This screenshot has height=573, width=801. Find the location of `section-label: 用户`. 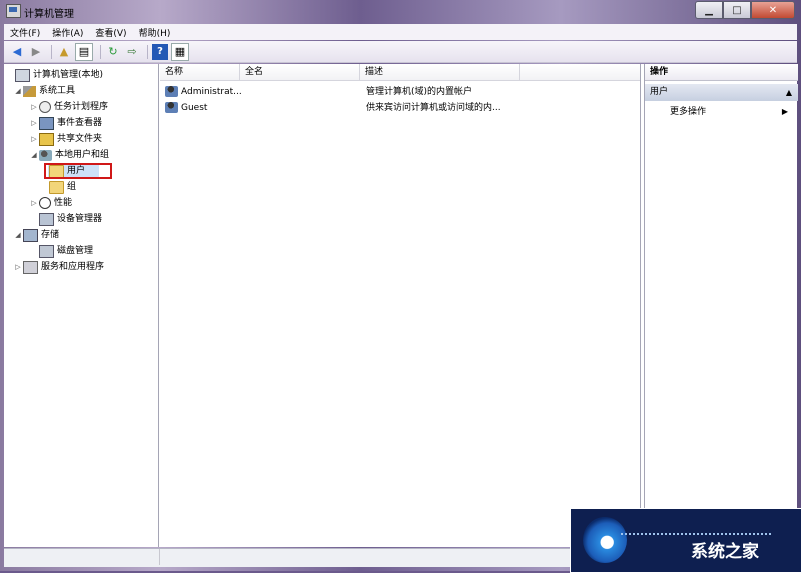

section-label: 用户 is located at coordinates (659, 92).